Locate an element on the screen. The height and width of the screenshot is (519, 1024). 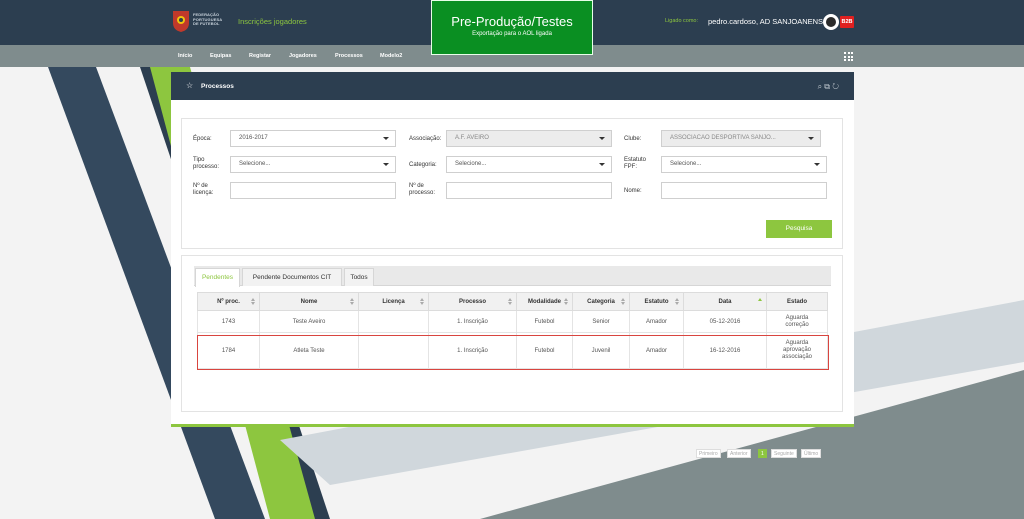
tab-todos: Todos is located at coordinates (359, 277).